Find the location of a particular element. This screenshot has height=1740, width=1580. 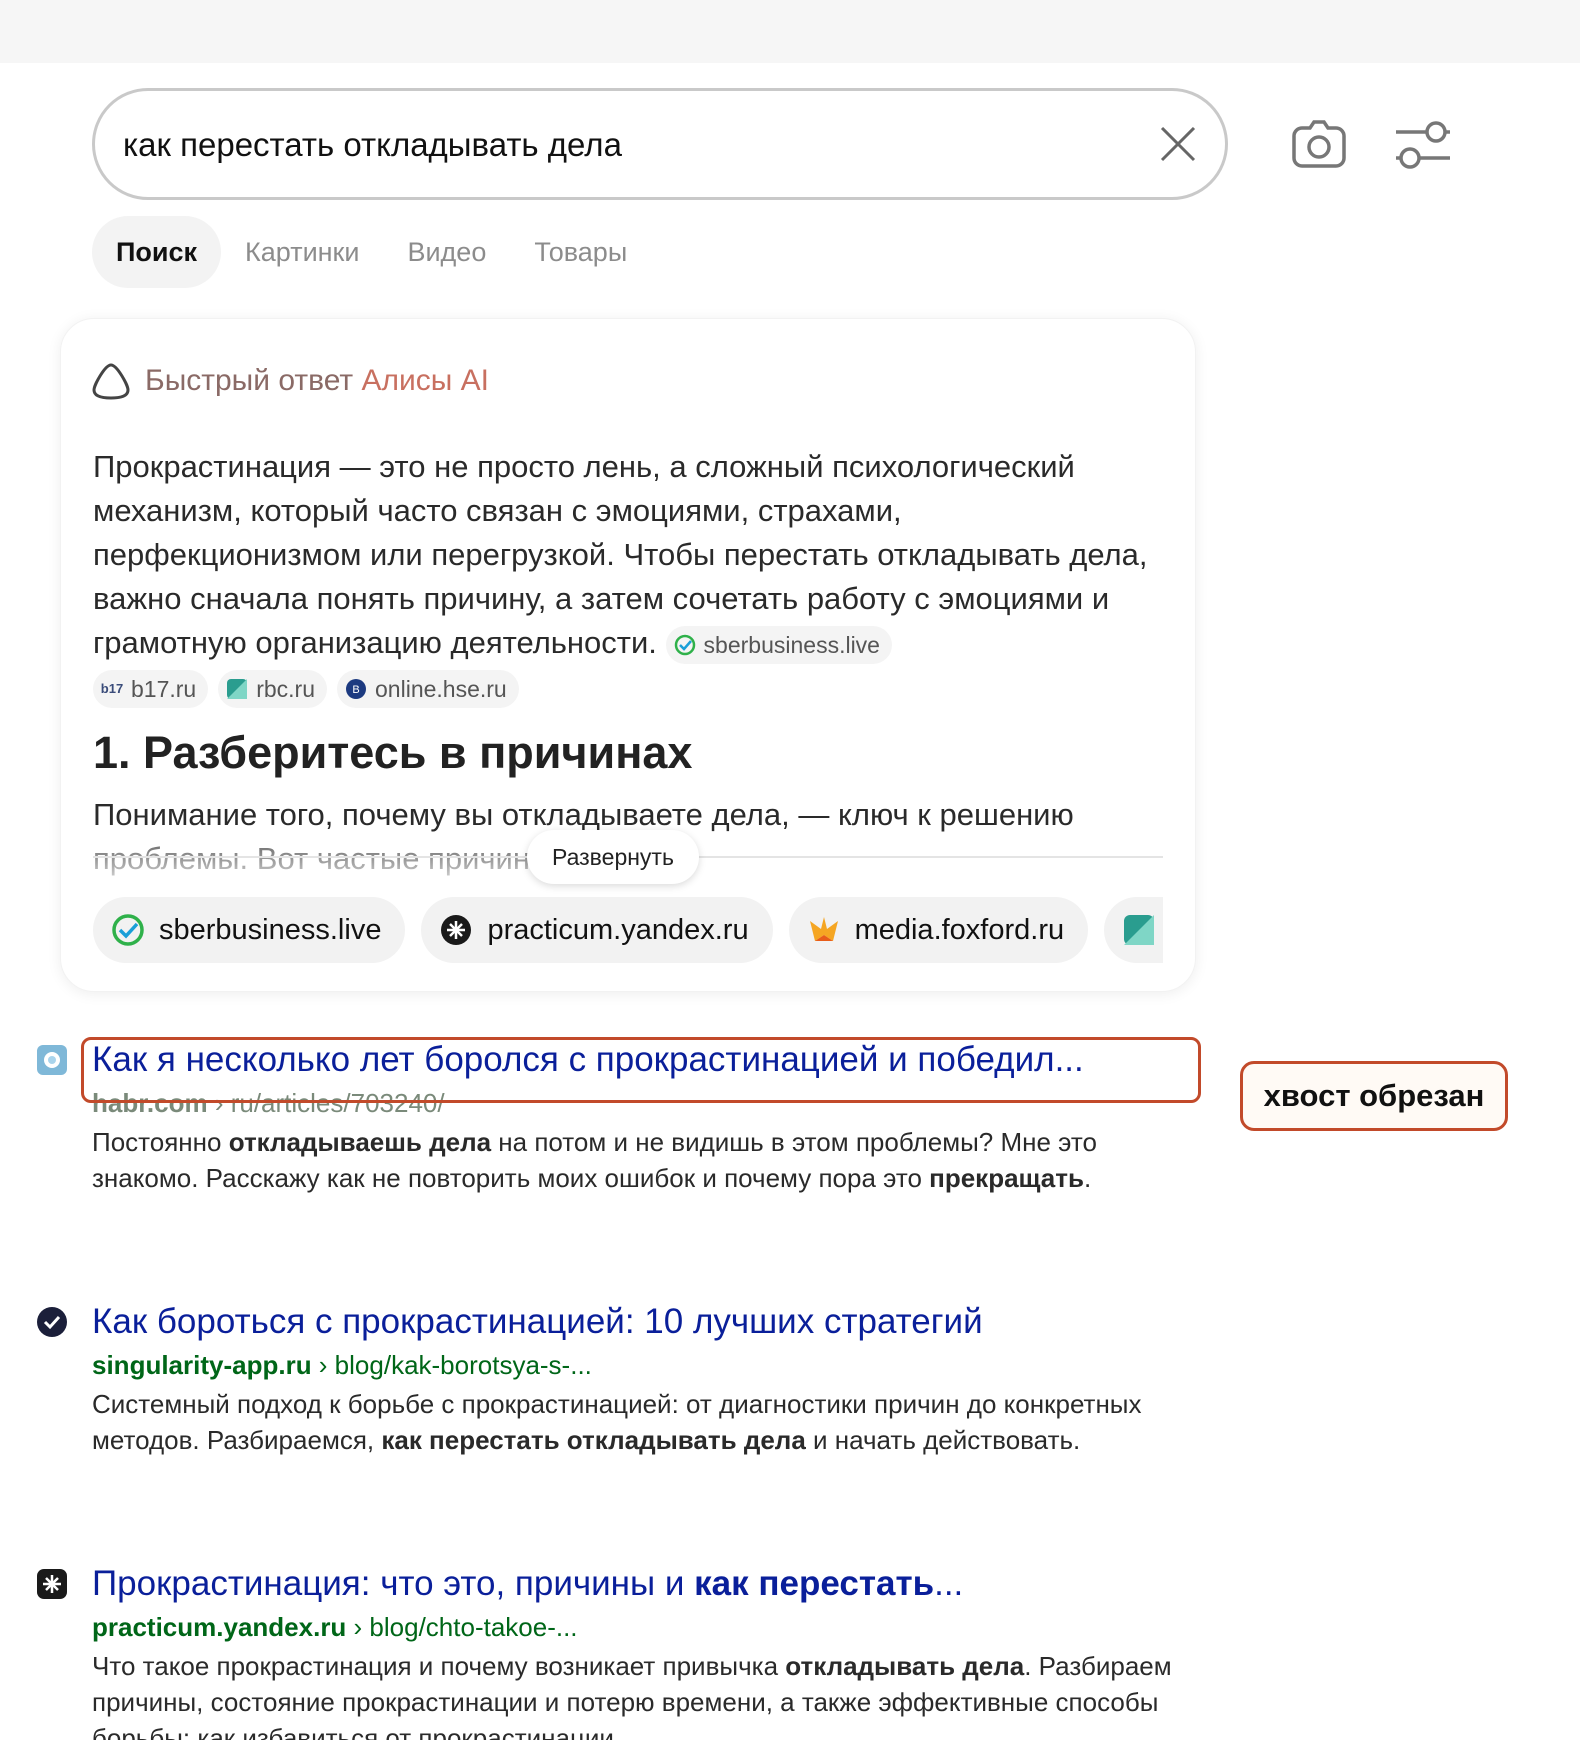

tab-products: Товары is located at coordinates (580, 252).